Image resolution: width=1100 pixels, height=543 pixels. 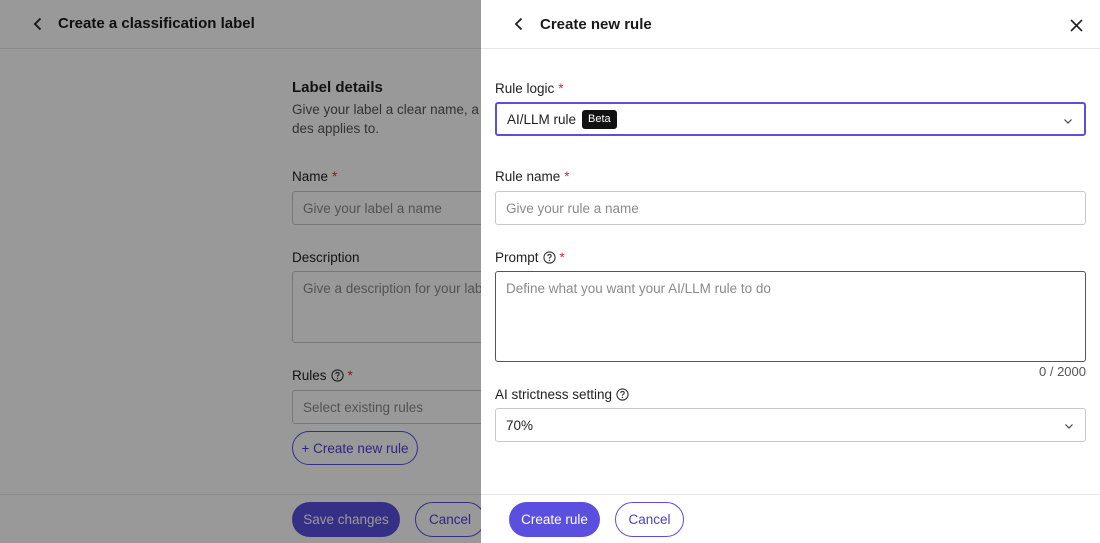 I want to click on close-icon, so click(x=1076, y=25).